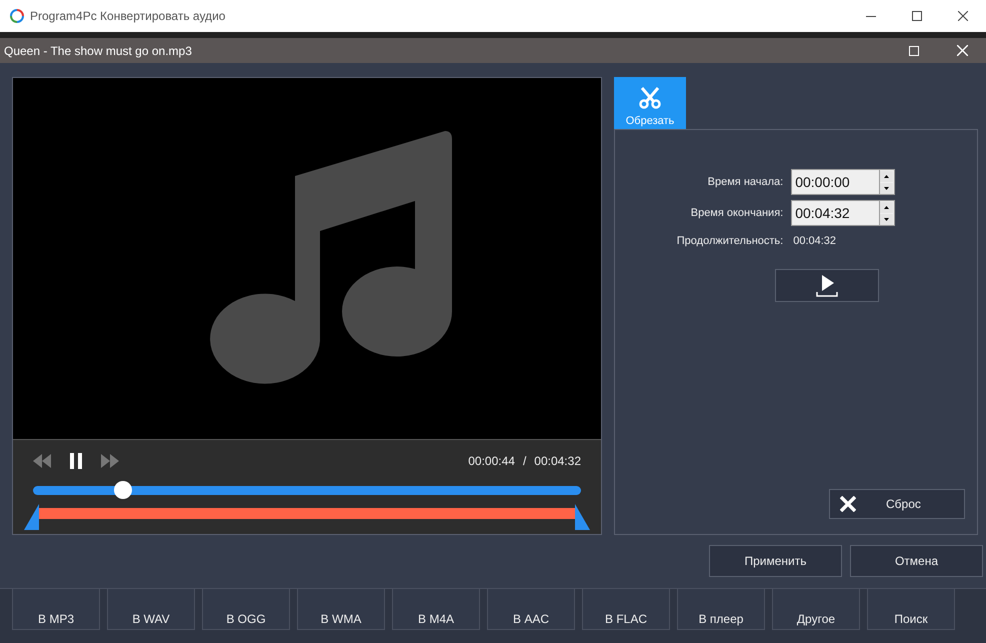 This screenshot has height=643, width=986. I want to click on window-title: Program4Pc Конвертировать аудио, so click(128, 16).